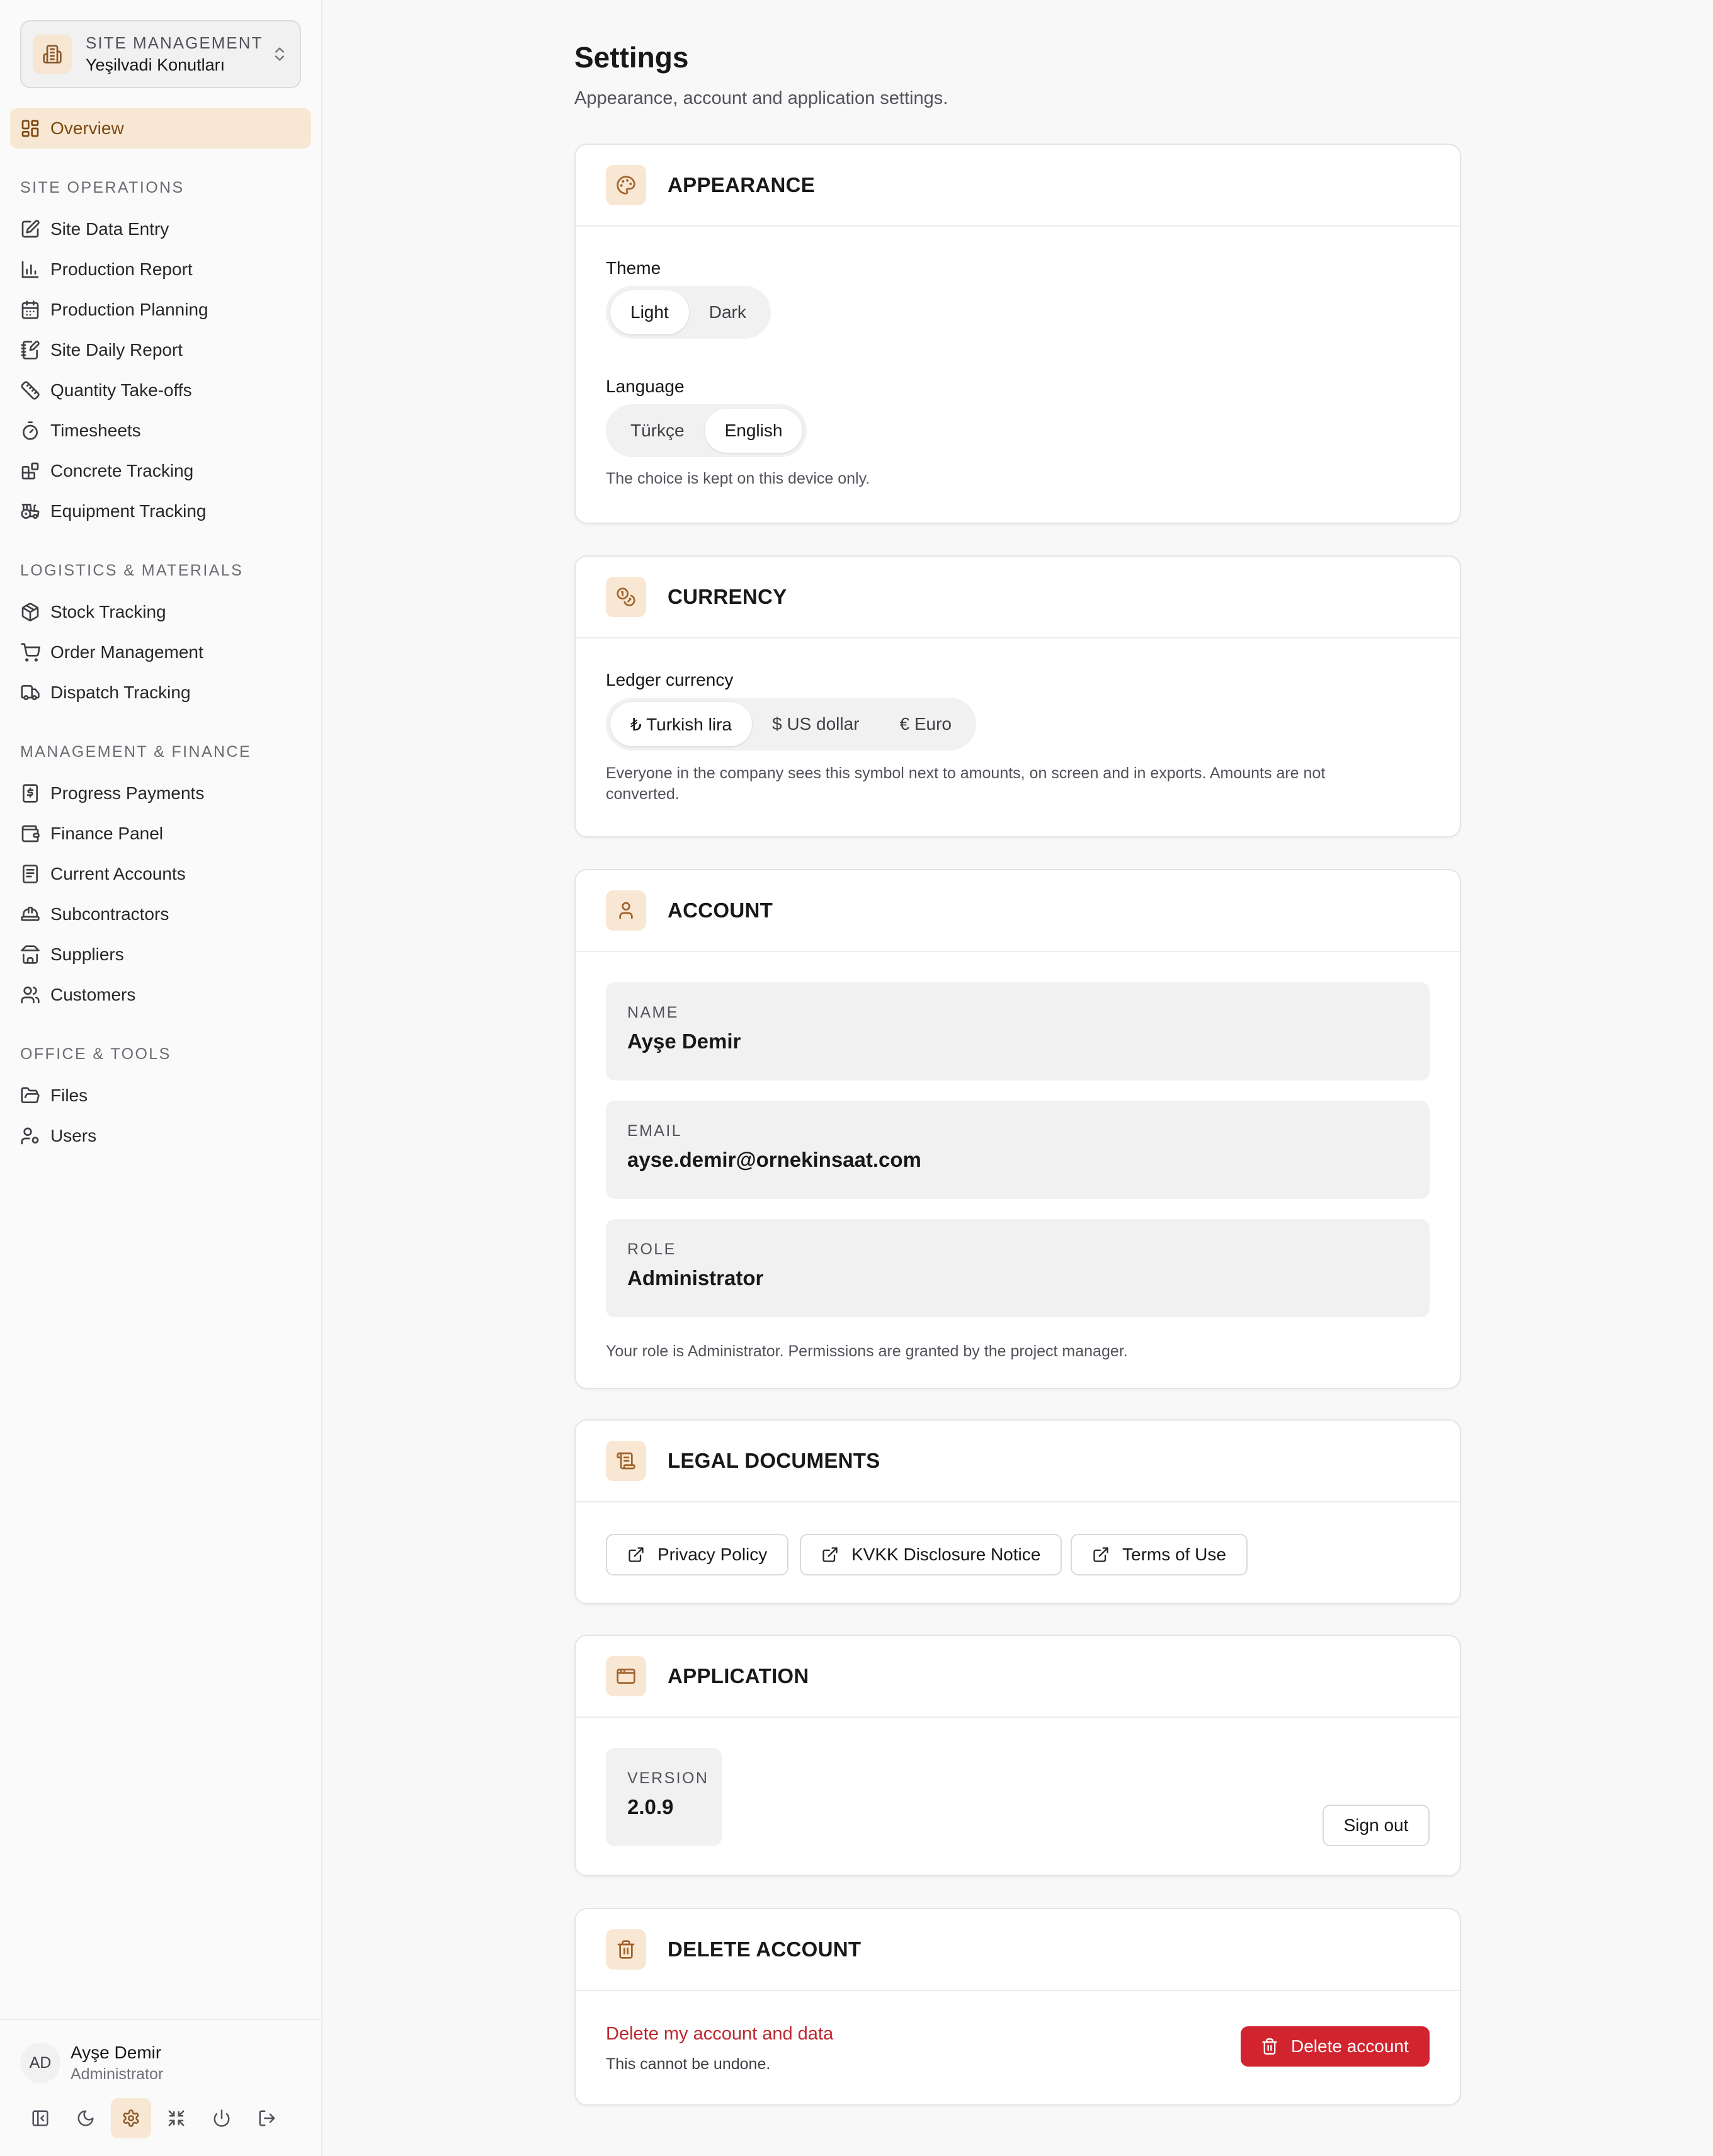 This screenshot has height=2156, width=1713. Describe the element at coordinates (73, 1135) in the screenshot. I see `sidebar-item-label: Users` at that location.